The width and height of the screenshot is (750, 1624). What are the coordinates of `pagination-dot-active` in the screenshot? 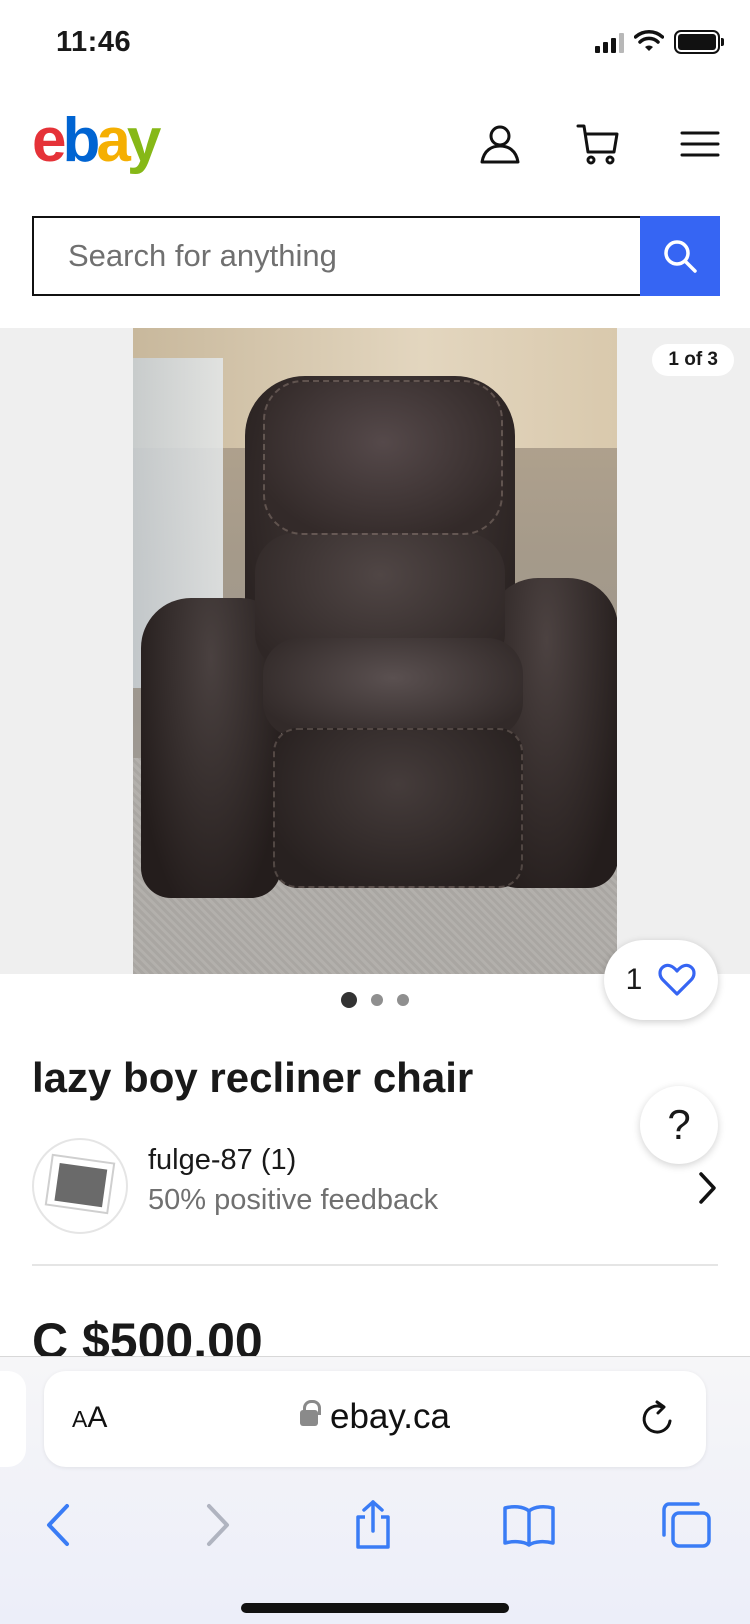 It's located at (349, 1000).